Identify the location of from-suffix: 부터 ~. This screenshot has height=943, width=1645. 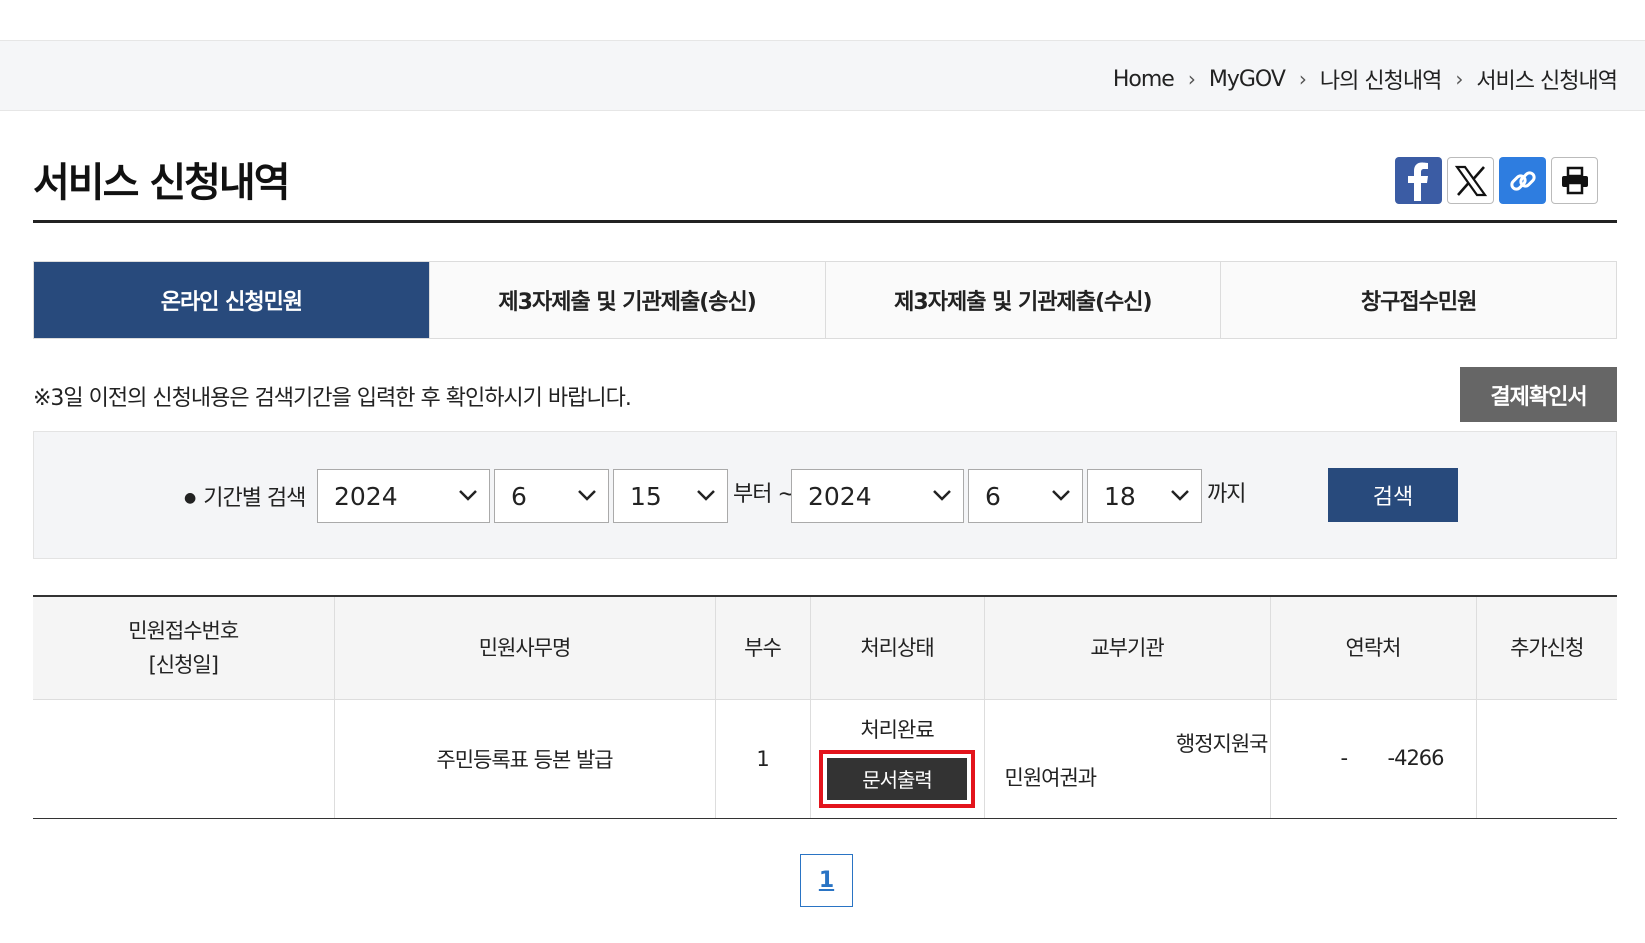
(764, 494).